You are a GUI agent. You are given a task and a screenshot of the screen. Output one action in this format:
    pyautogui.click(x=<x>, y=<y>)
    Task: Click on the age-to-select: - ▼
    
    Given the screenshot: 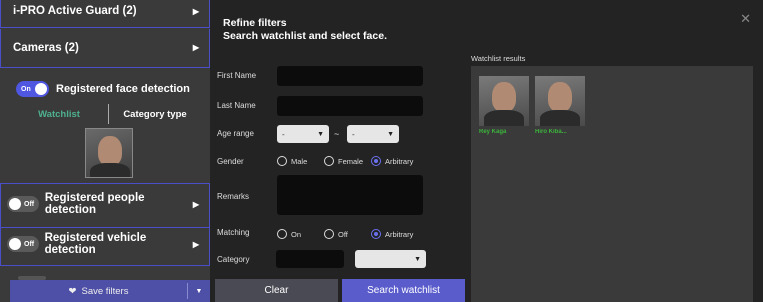 What is the action you would take?
    pyautogui.click(x=373, y=134)
    